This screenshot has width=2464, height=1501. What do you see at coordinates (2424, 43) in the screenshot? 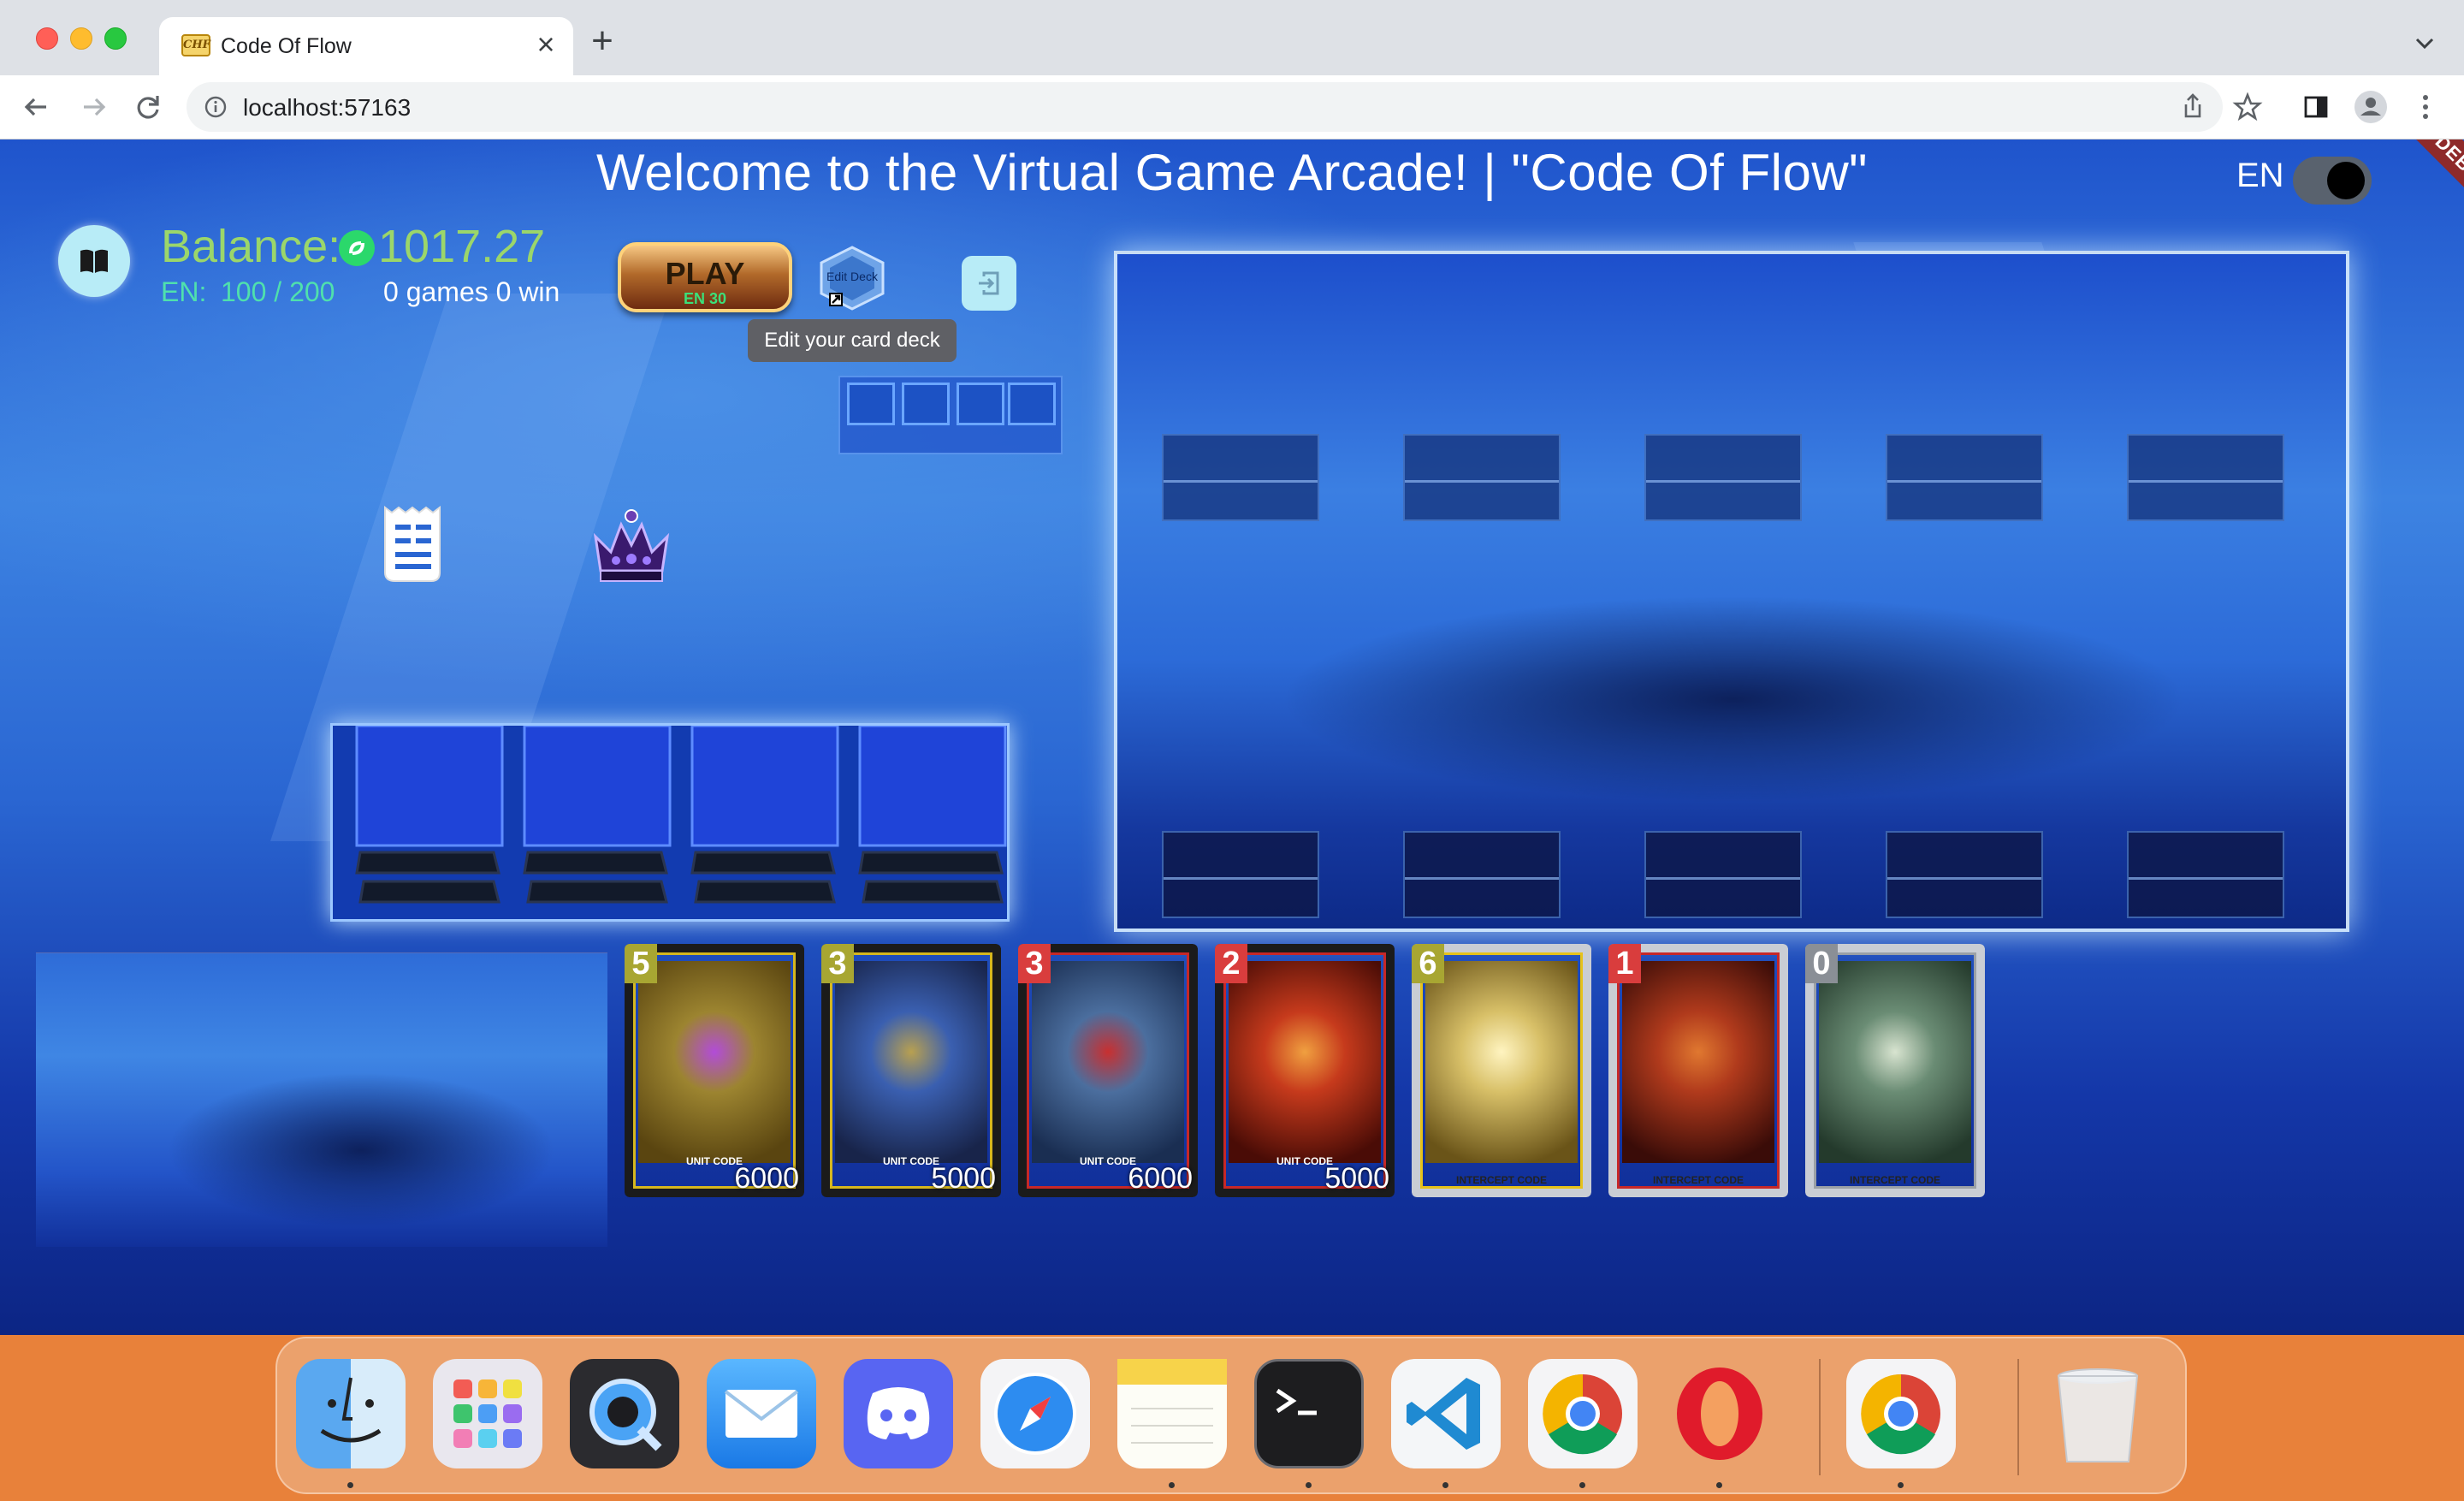
I see `chevron-down-icon` at bounding box center [2424, 43].